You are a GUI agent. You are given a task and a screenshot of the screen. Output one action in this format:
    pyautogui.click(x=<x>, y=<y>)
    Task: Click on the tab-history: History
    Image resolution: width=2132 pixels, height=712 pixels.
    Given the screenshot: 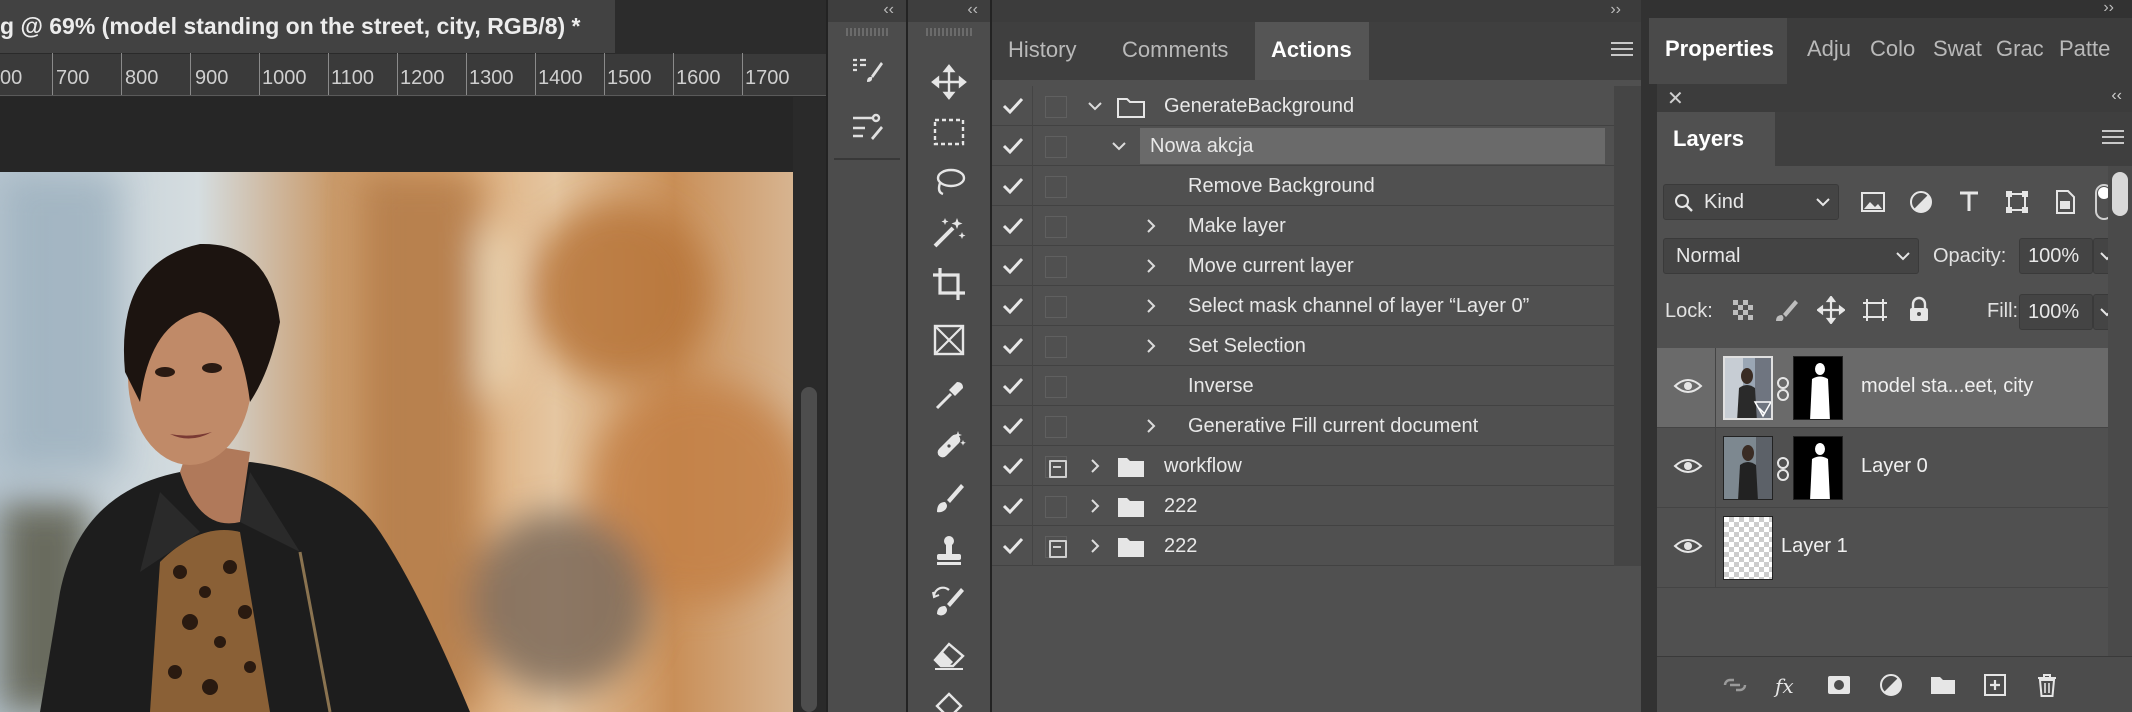 What is the action you would take?
    pyautogui.click(x=1042, y=51)
    